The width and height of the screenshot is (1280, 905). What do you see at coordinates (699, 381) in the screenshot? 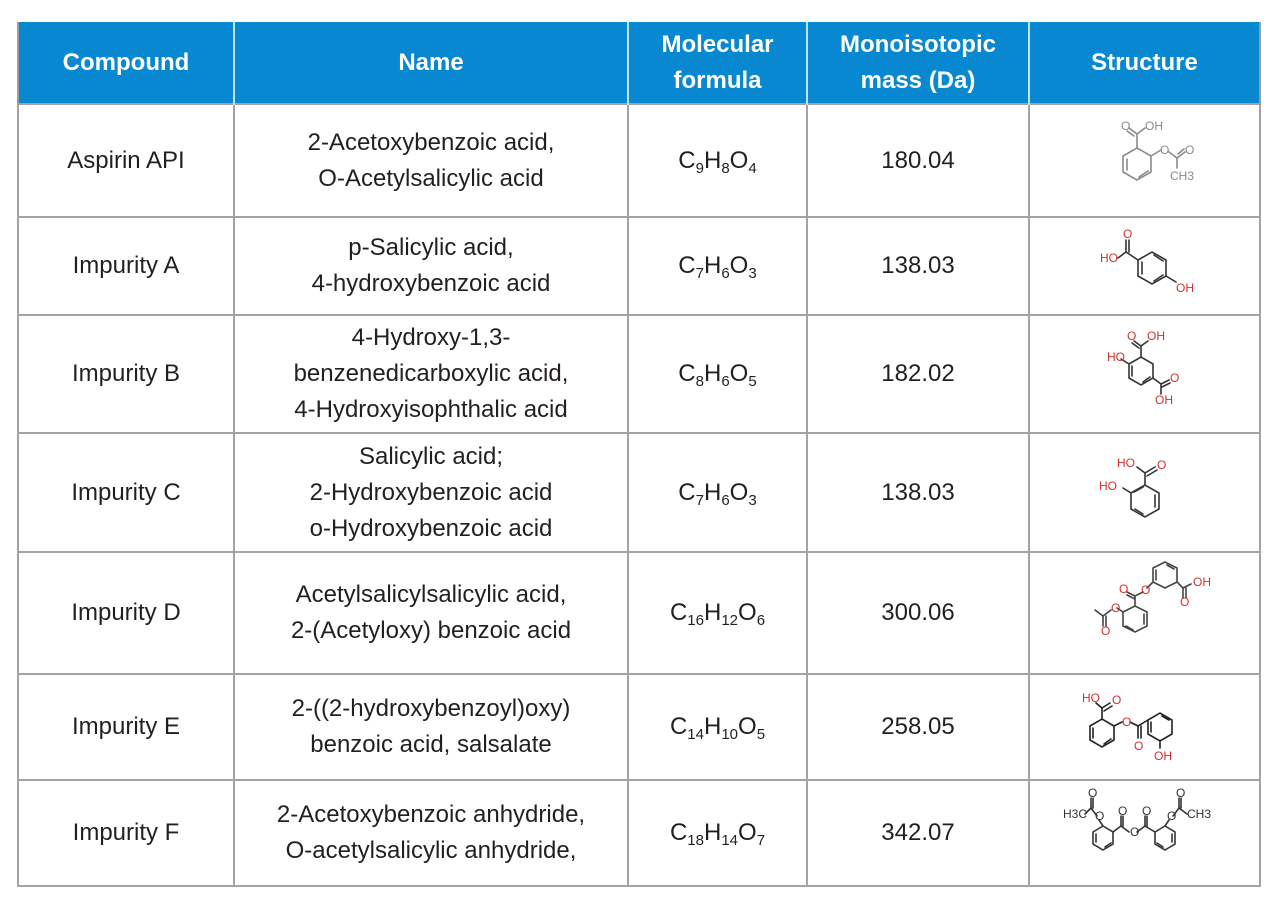
I see `formula-c-count: 8` at bounding box center [699, 381].